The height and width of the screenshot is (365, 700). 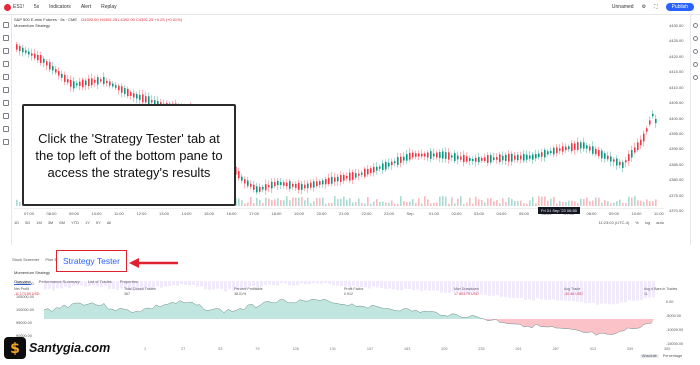 What do you see at coordinates (649, 356) in the screenshot?
I see `absolute-toggle: Absolute` at bounding box center [649, 356].